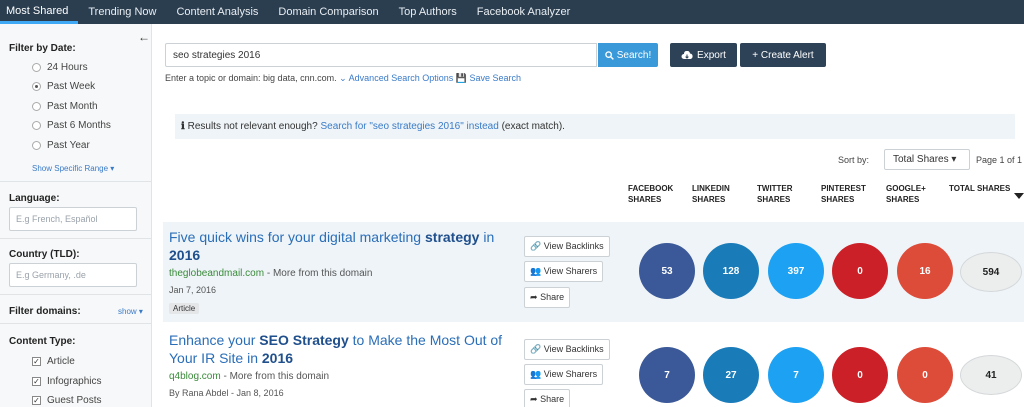 The width and height of the screenshot is (1024, 407). What do you see at coordinates (63, 86) in the screenshot?
I see `date-option-past-week: Past Week` at bounding box center [63, 86].